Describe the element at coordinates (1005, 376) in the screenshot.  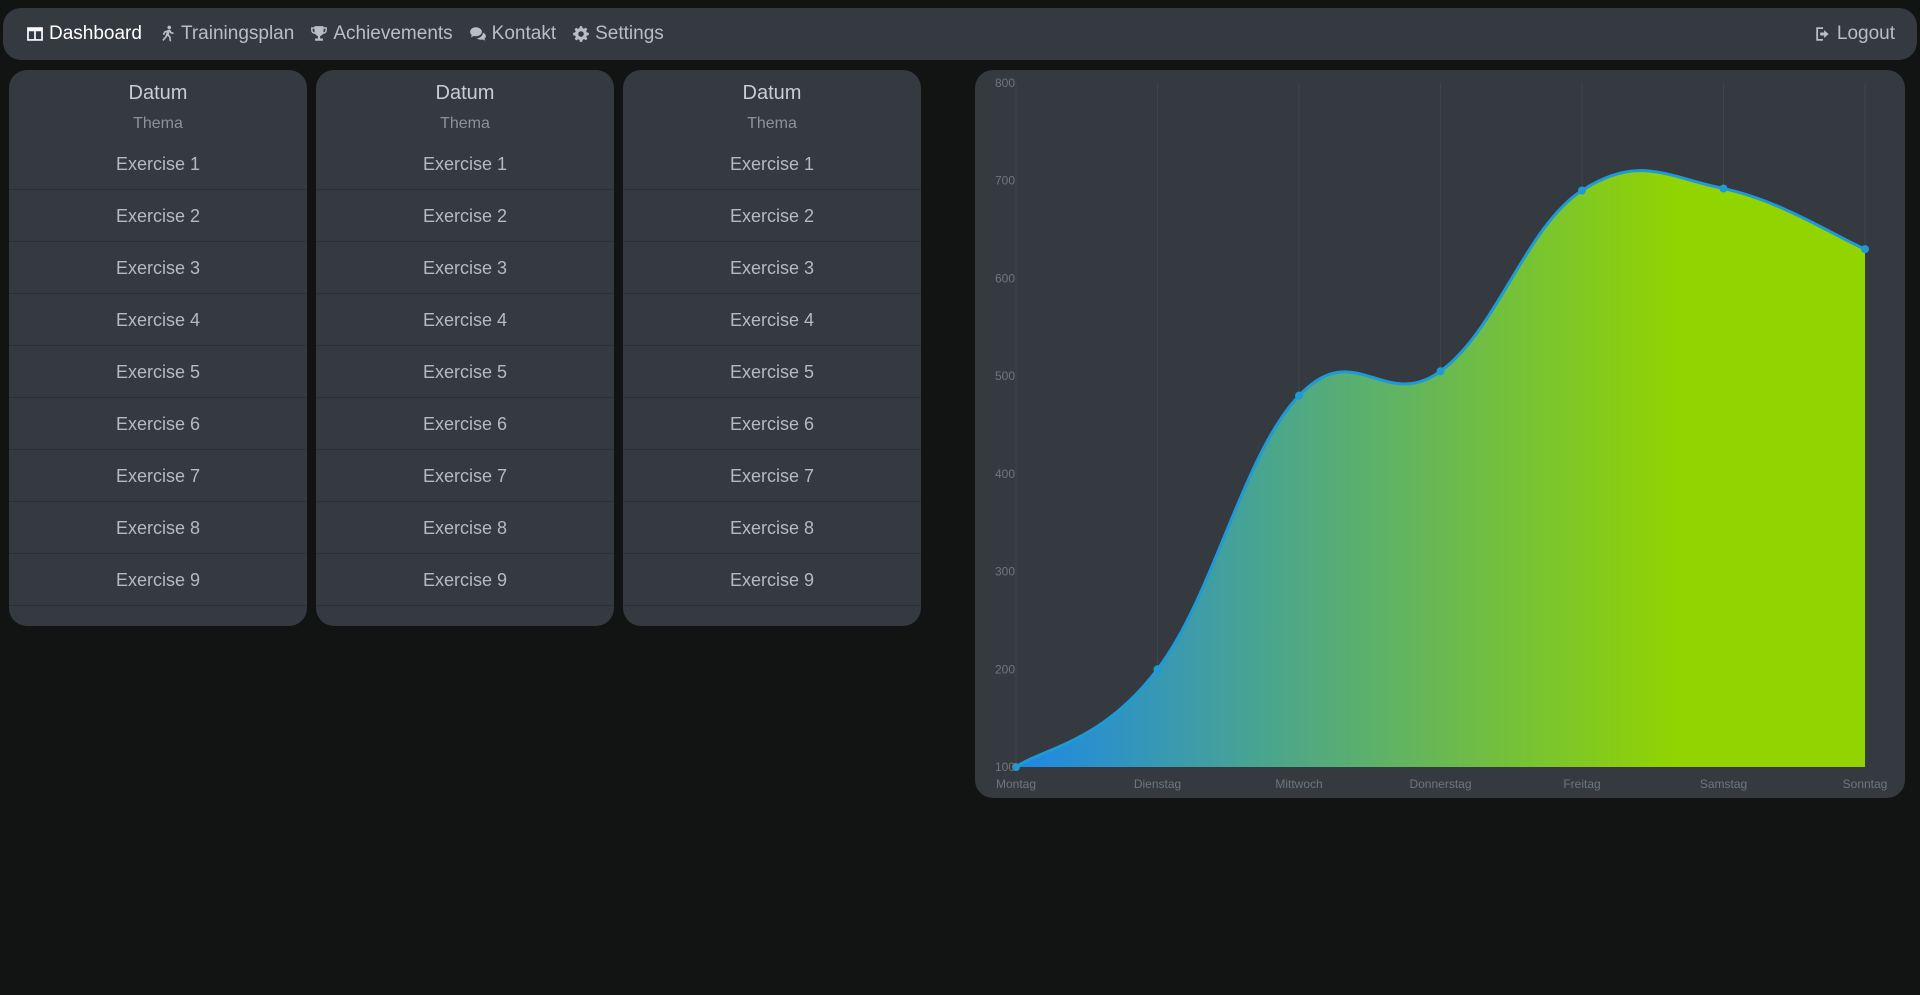
I see `y-tick-label: 500` at that location.